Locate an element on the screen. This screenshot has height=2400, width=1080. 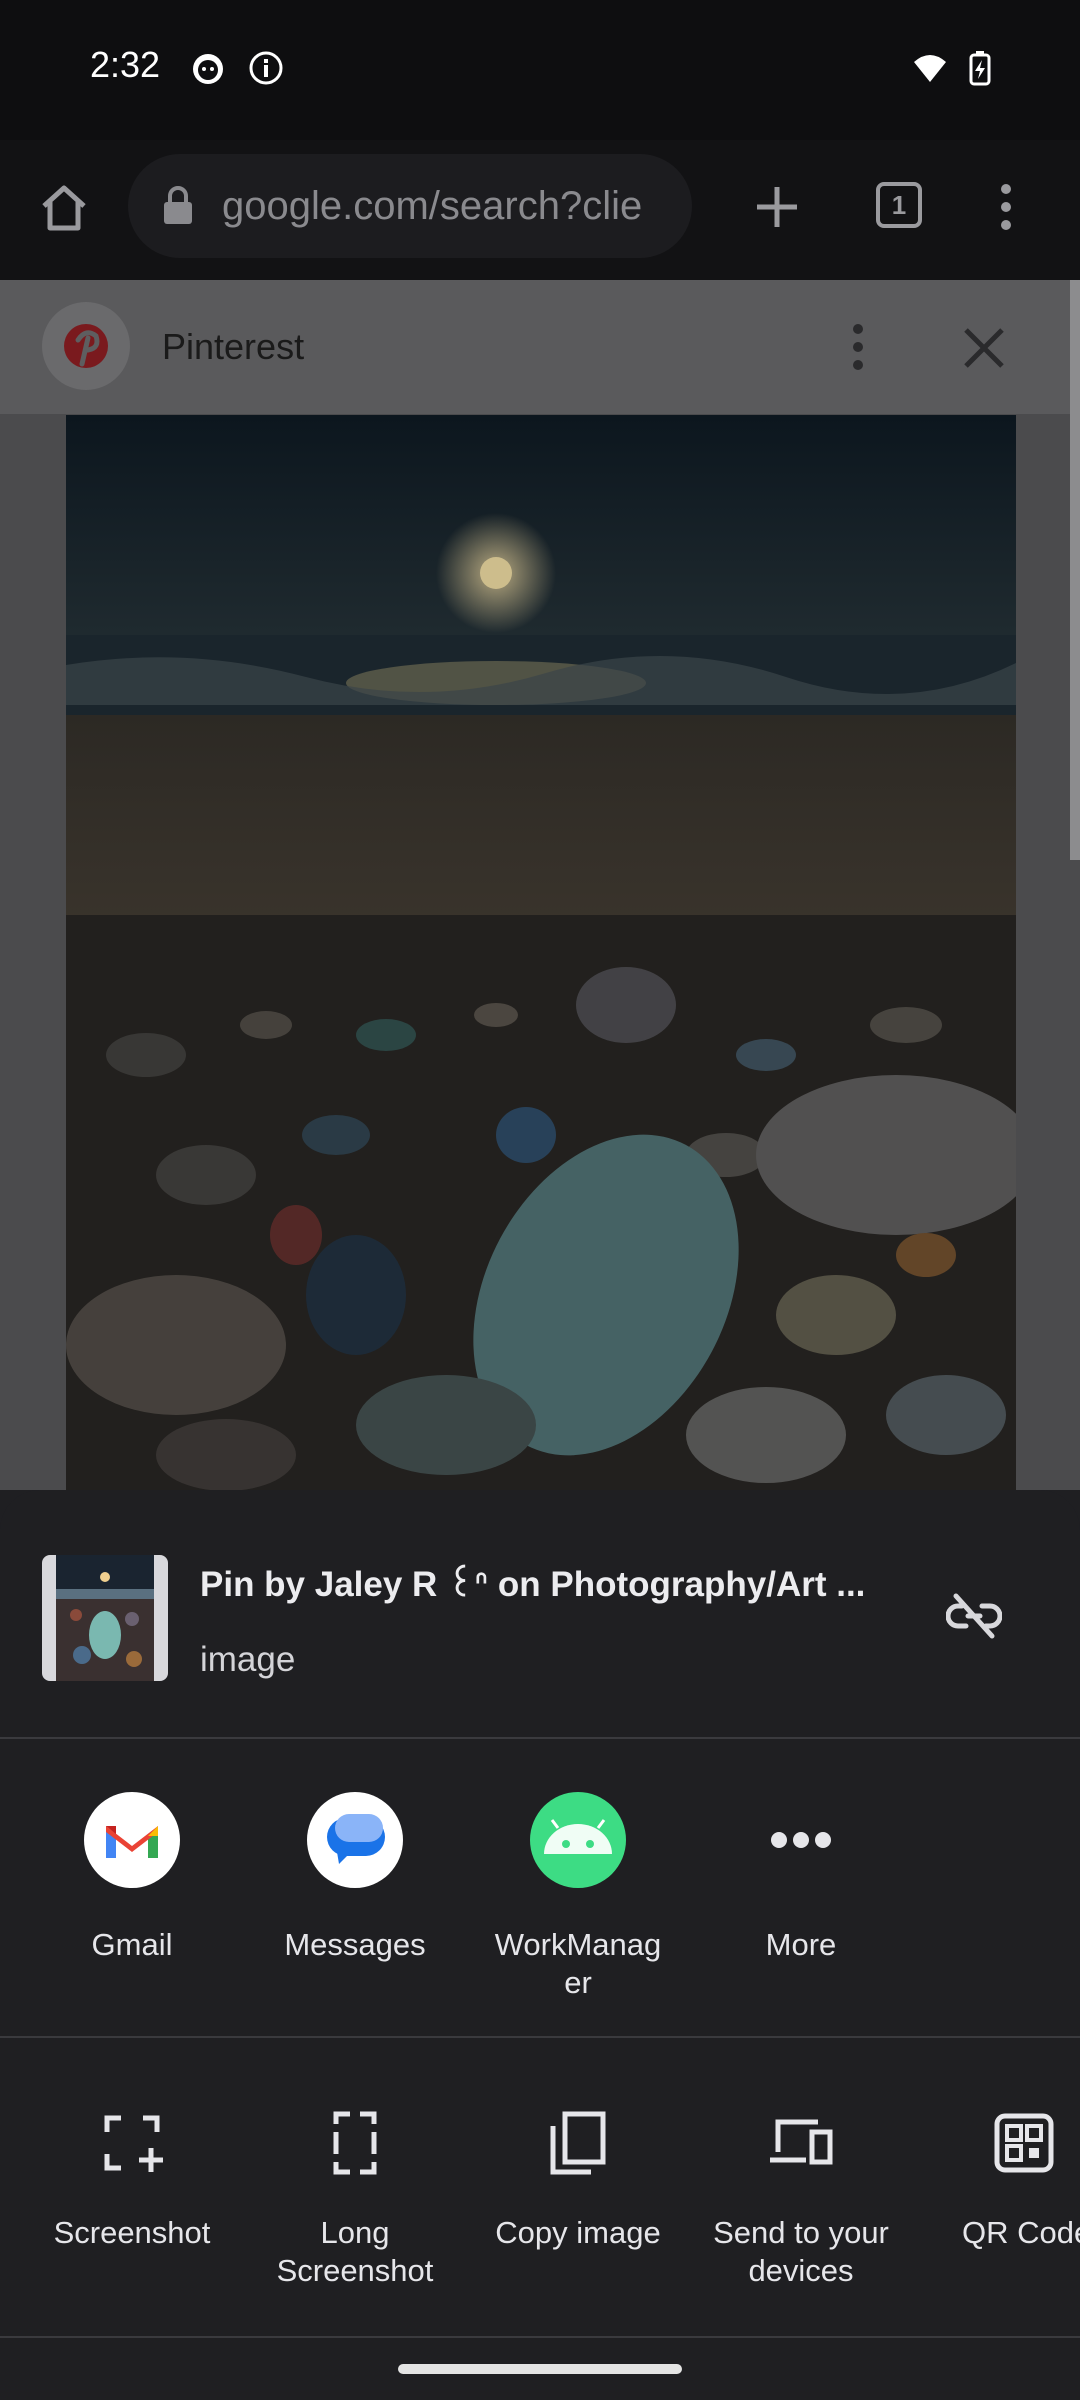
workmanager-label: WorkManag er is located at coordinates (578, 1963).